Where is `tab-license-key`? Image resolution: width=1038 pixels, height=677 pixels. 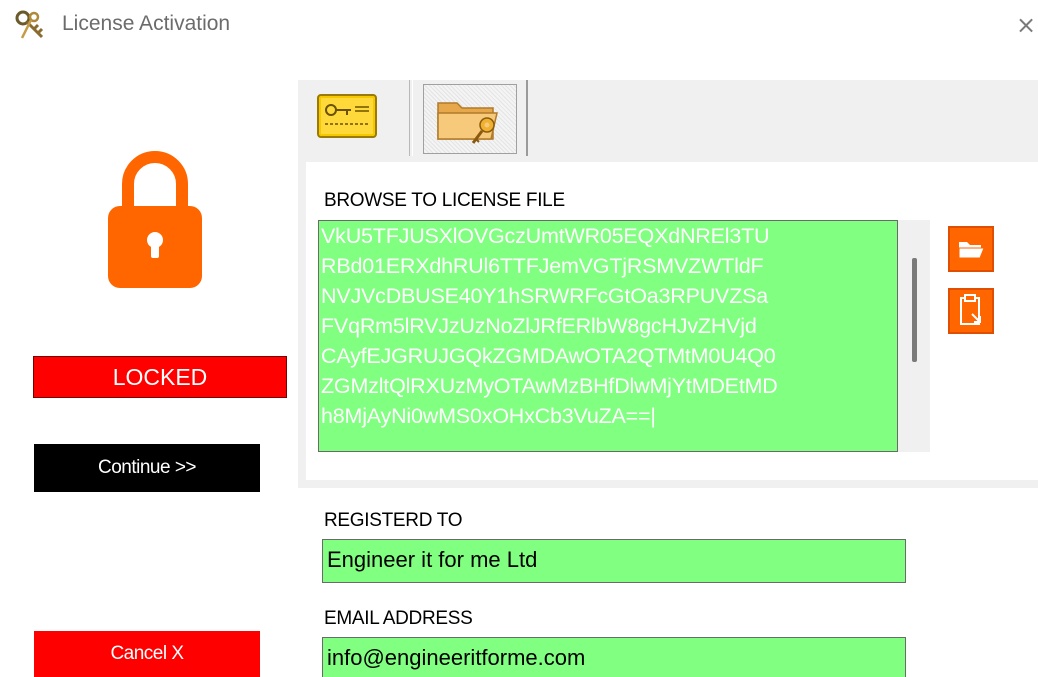 tab-license-key is located at coordinates (355, 118).